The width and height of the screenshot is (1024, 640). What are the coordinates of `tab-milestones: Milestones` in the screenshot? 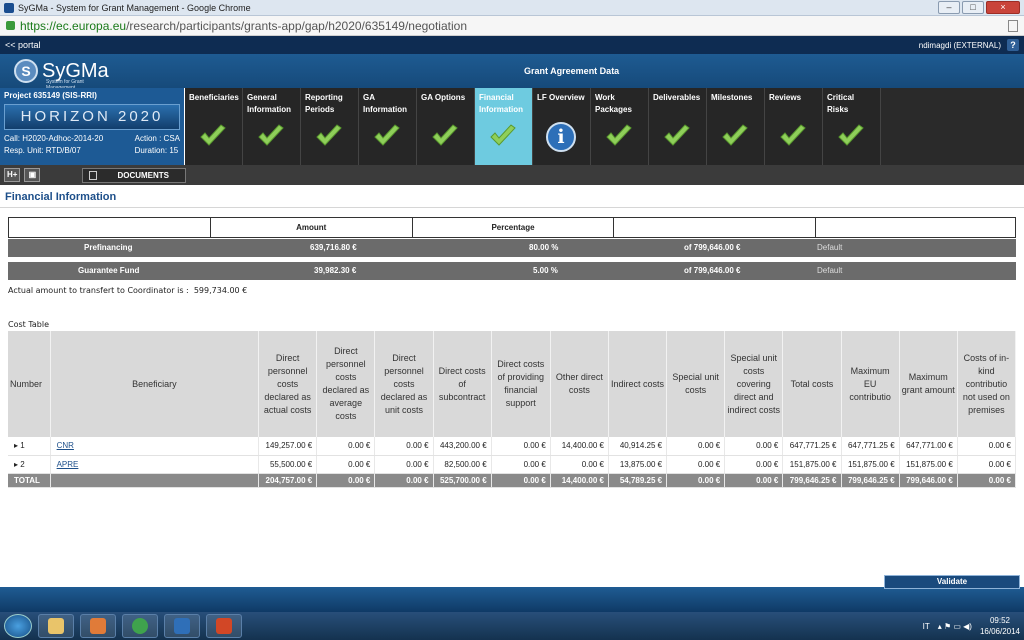 It's located at (736, 126).